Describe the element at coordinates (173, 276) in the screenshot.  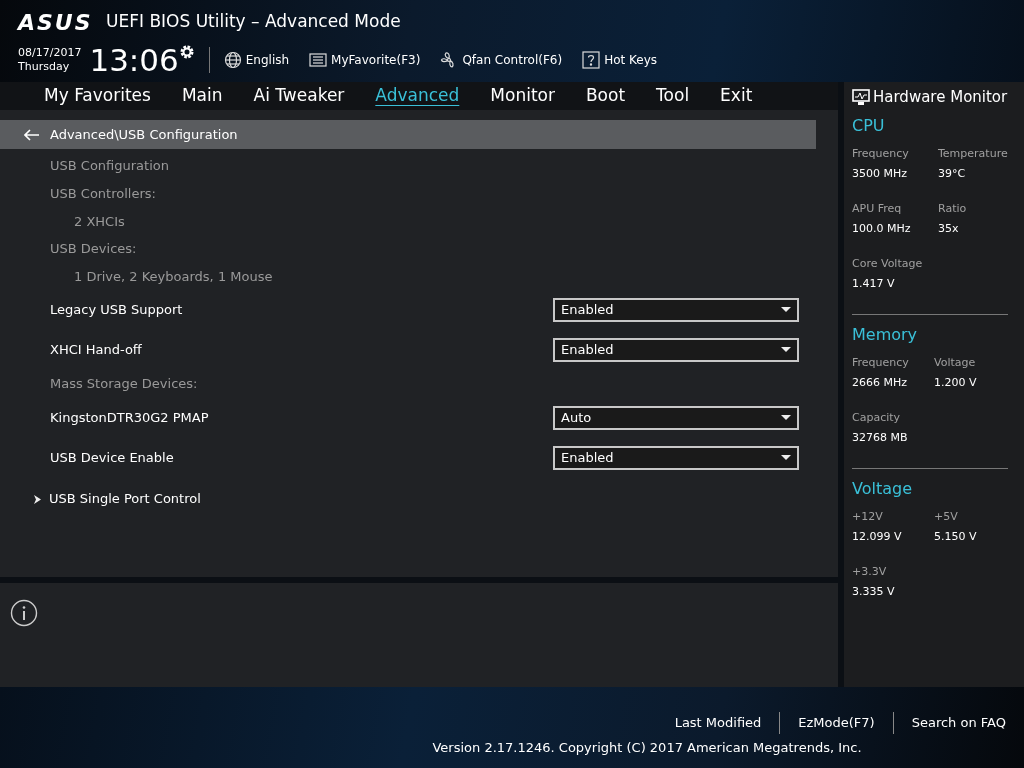
I see `info-value: 1 Drive, 2 Keyboards, 1 Mouse` at that location.